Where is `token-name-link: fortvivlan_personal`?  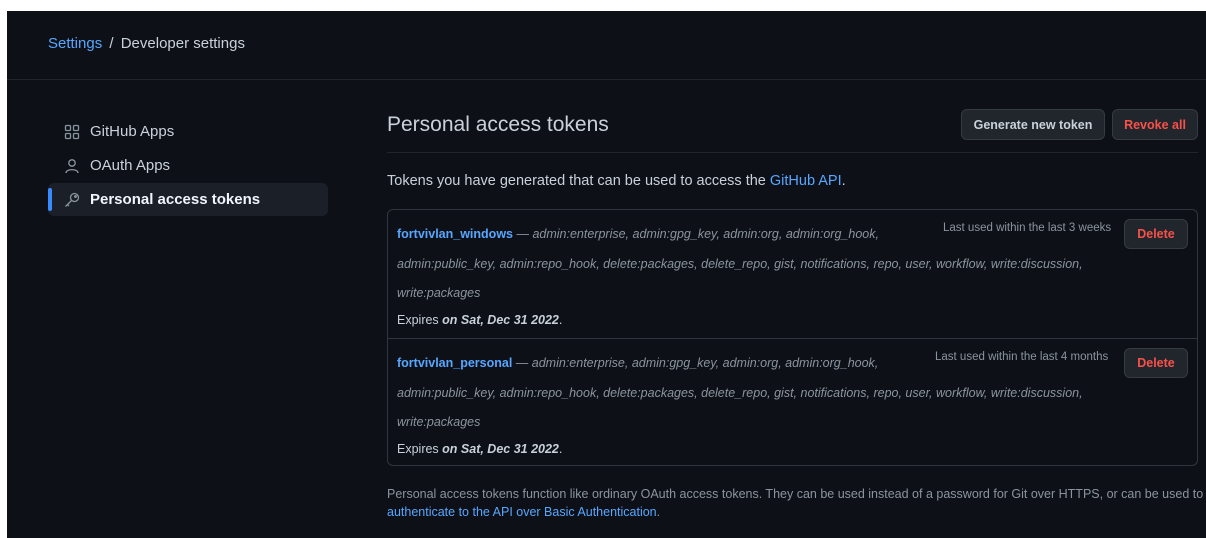
token-name-link: fortvivlan_personal is located at coordinates (454, 363).